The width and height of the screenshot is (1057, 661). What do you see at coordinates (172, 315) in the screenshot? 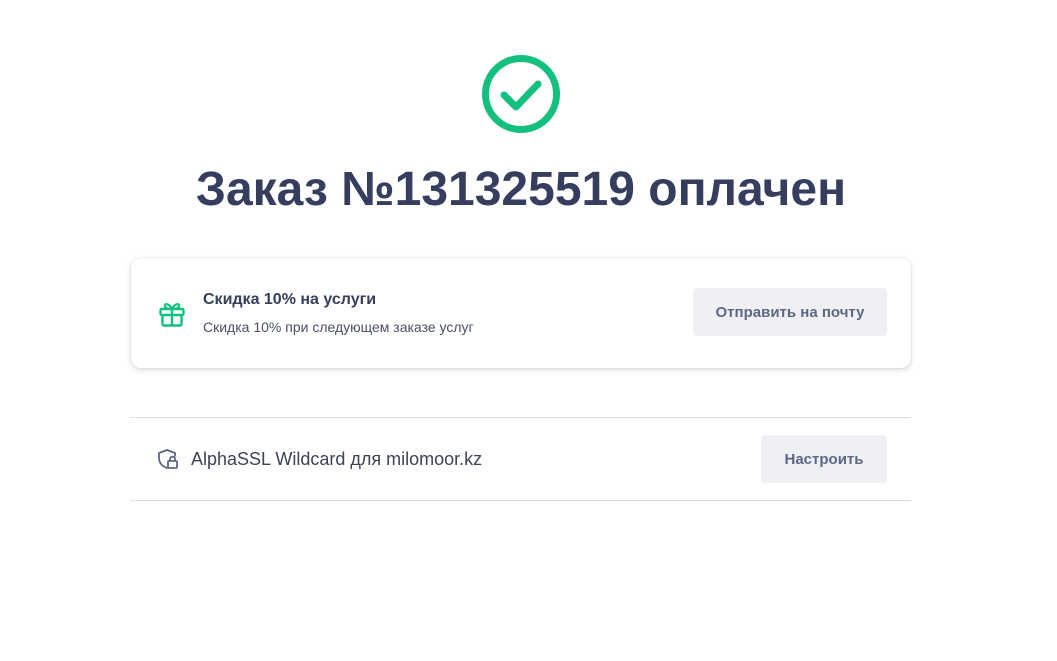
I see `gift-icon` at bounding box center [172, 315].